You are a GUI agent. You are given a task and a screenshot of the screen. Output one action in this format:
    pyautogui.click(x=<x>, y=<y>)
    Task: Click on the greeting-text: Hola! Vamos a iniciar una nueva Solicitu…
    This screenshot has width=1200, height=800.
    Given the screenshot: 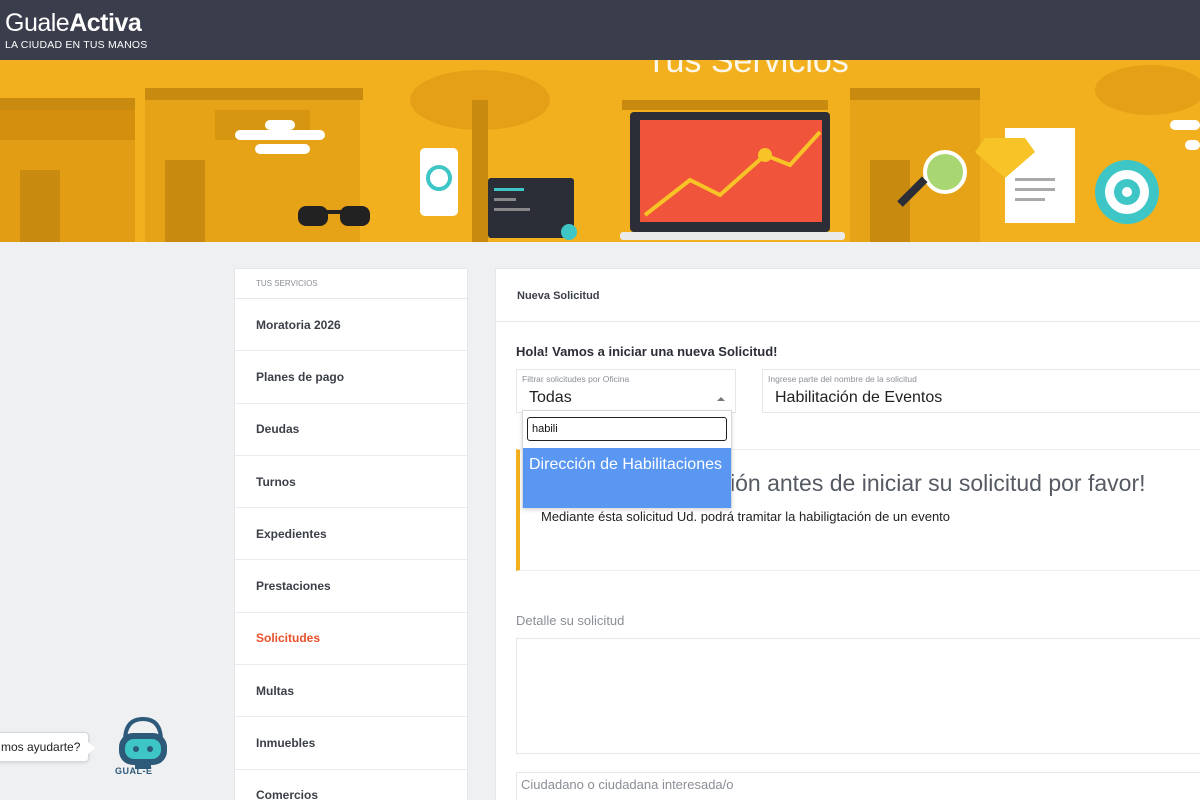 What is the action you would take?
    pyautogui.click(x=647, y=351)
    